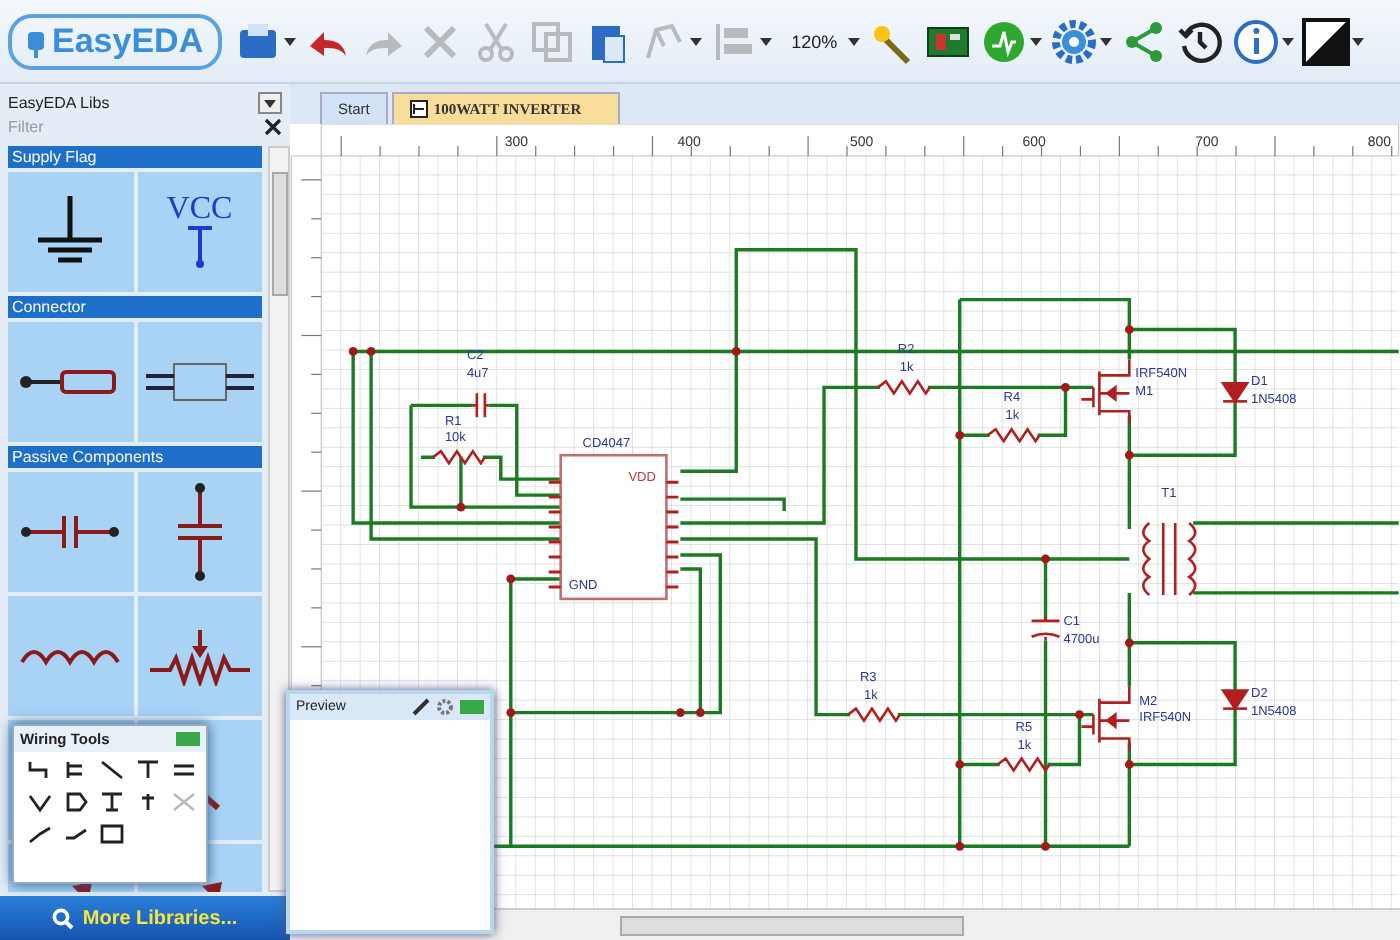 The width and height of the screenshot is (1400, 940). What do you see at coordinates (199, 210) in the screenshot?
I see `vcc-label: VCC` at bounding box center [199, 210].